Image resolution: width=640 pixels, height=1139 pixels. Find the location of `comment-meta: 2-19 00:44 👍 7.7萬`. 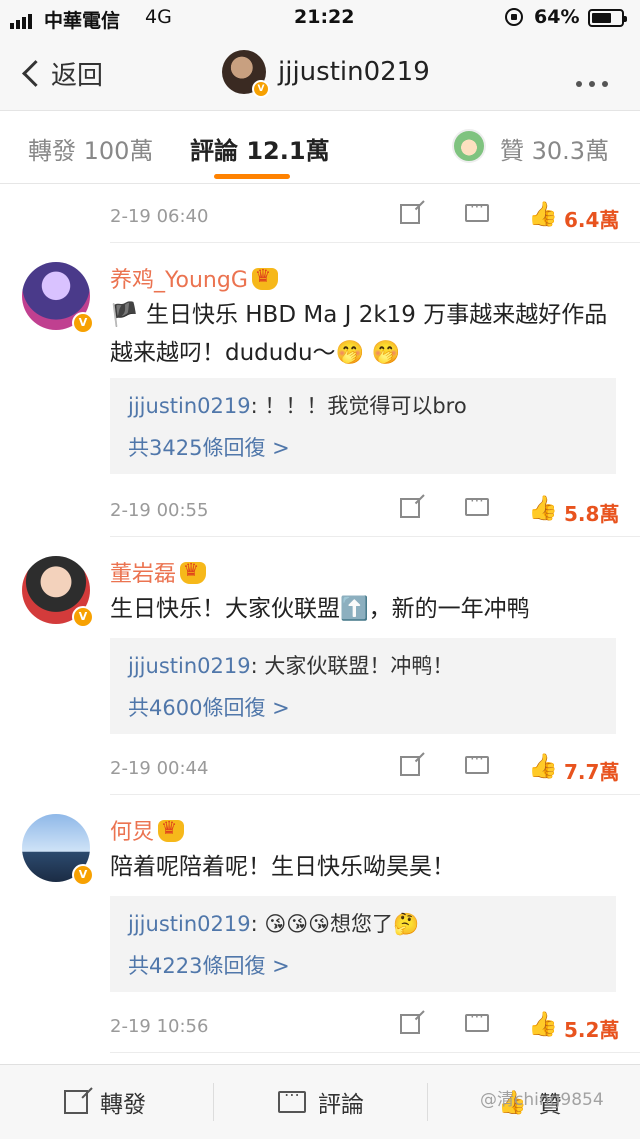

comment-meta: 2-19 00:44 👍 7.7萬 is located at coordinates (365, 770).